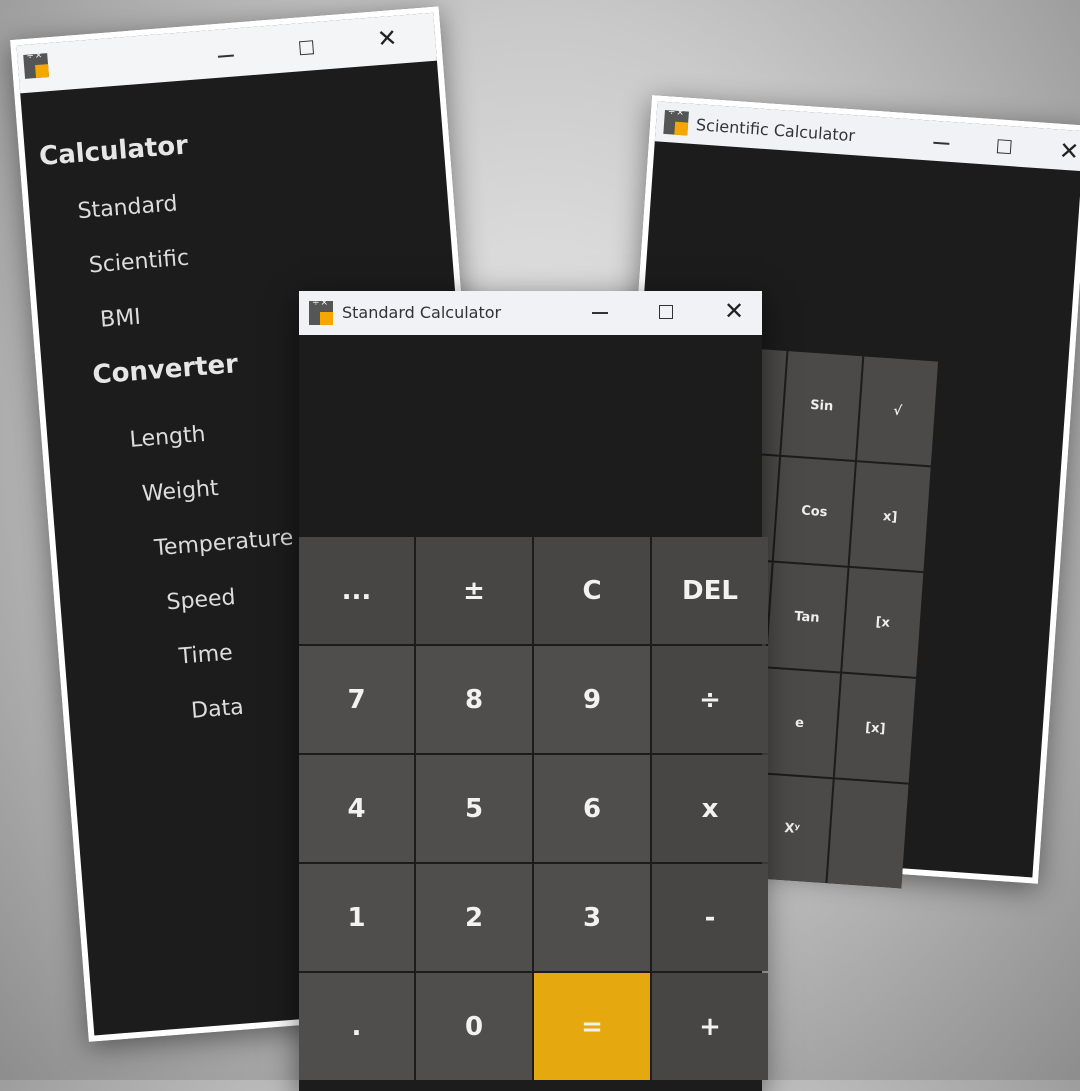 Image resolution: width=1080 pixels, height=1091 pixels. Describe the element at coordinates (474, 808) in the screenshot. I see `std-button-5: 5` at that location.